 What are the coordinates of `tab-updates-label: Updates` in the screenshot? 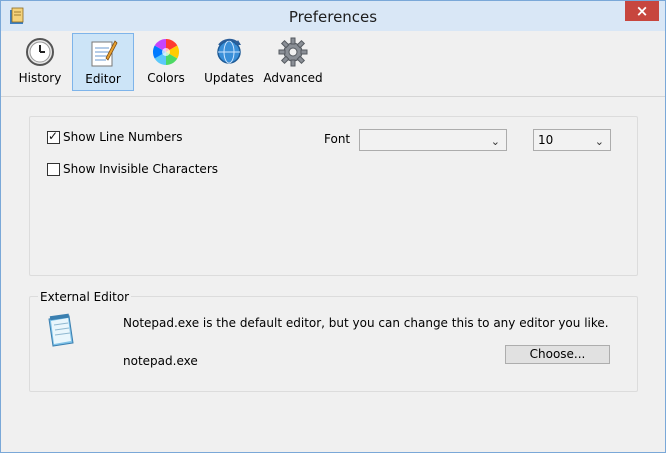 It's located at (229, 78).